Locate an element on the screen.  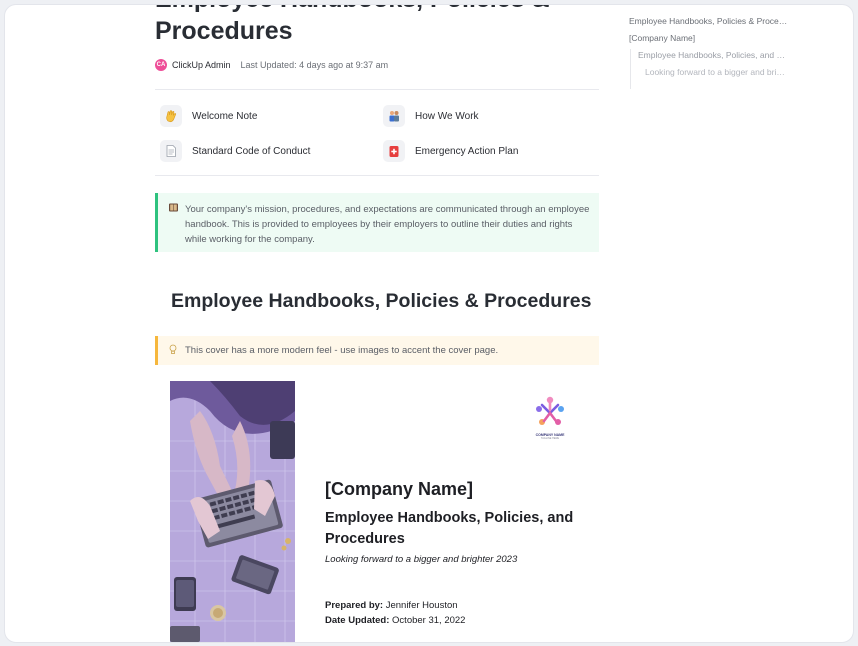
cover-company-name: [Company Name] is located at coordinates (399, 489).